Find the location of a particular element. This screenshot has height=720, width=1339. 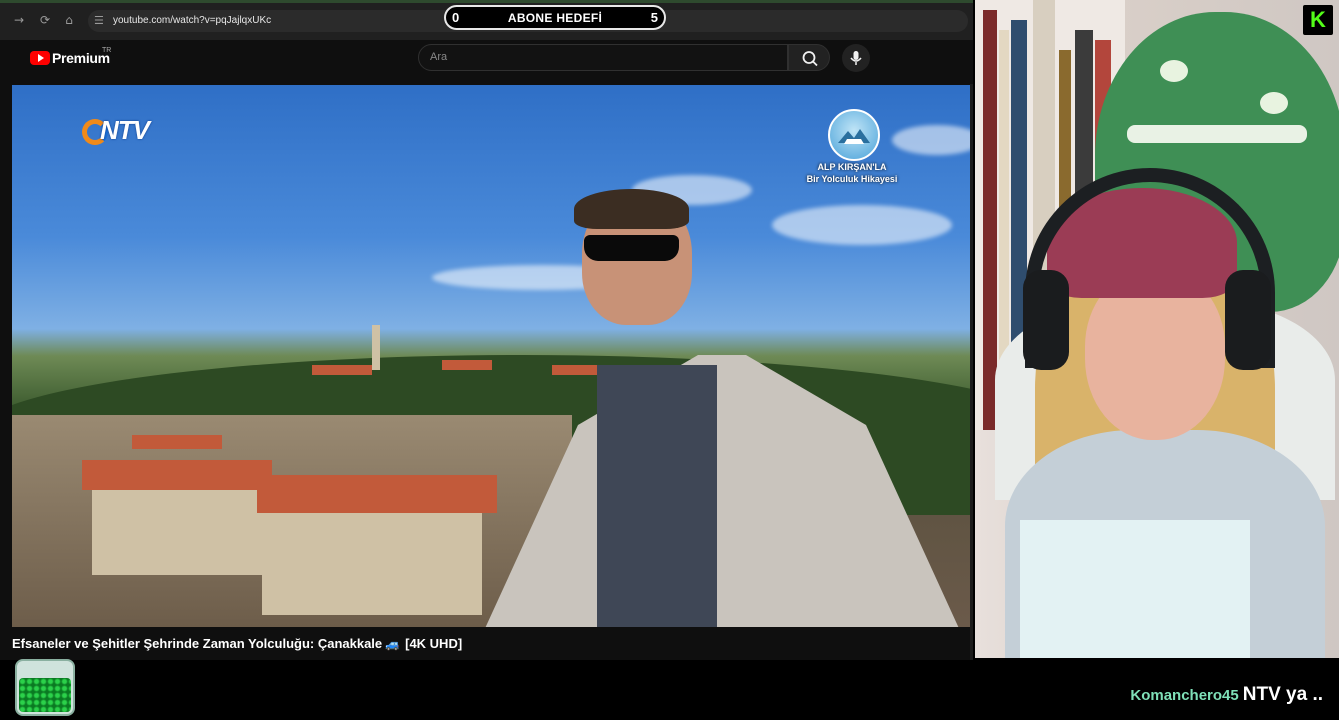

microphone-icon is located at coordinates (856, 58).